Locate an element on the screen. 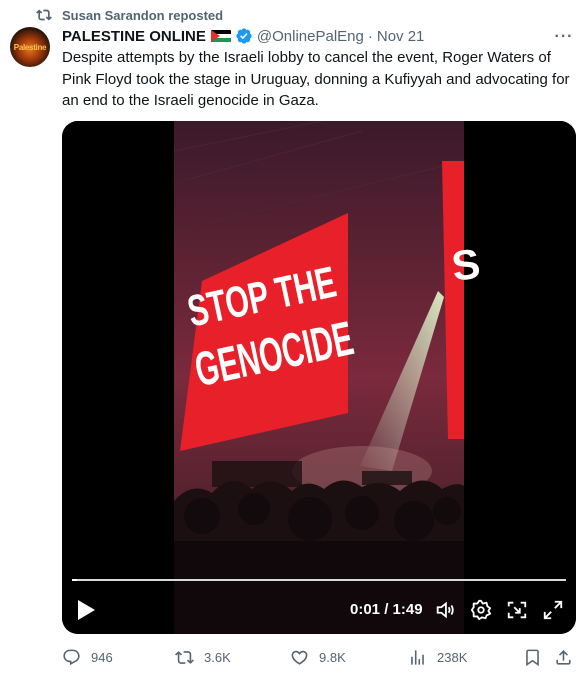  views-count: 238K is located at coordinates (452, 657).